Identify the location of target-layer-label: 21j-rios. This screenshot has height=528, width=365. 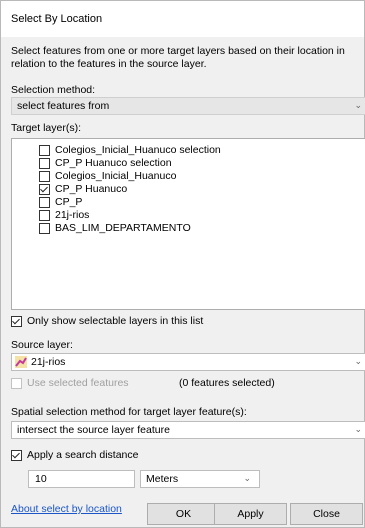
(72, 215).